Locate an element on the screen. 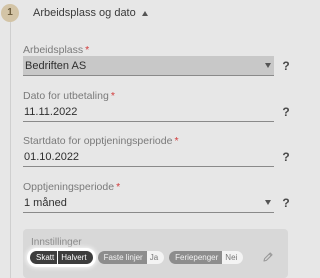 This screenshot has height=278, width=320. arbeidsplass-label: Arbeidsplass * is located at coordinates (56, 50).